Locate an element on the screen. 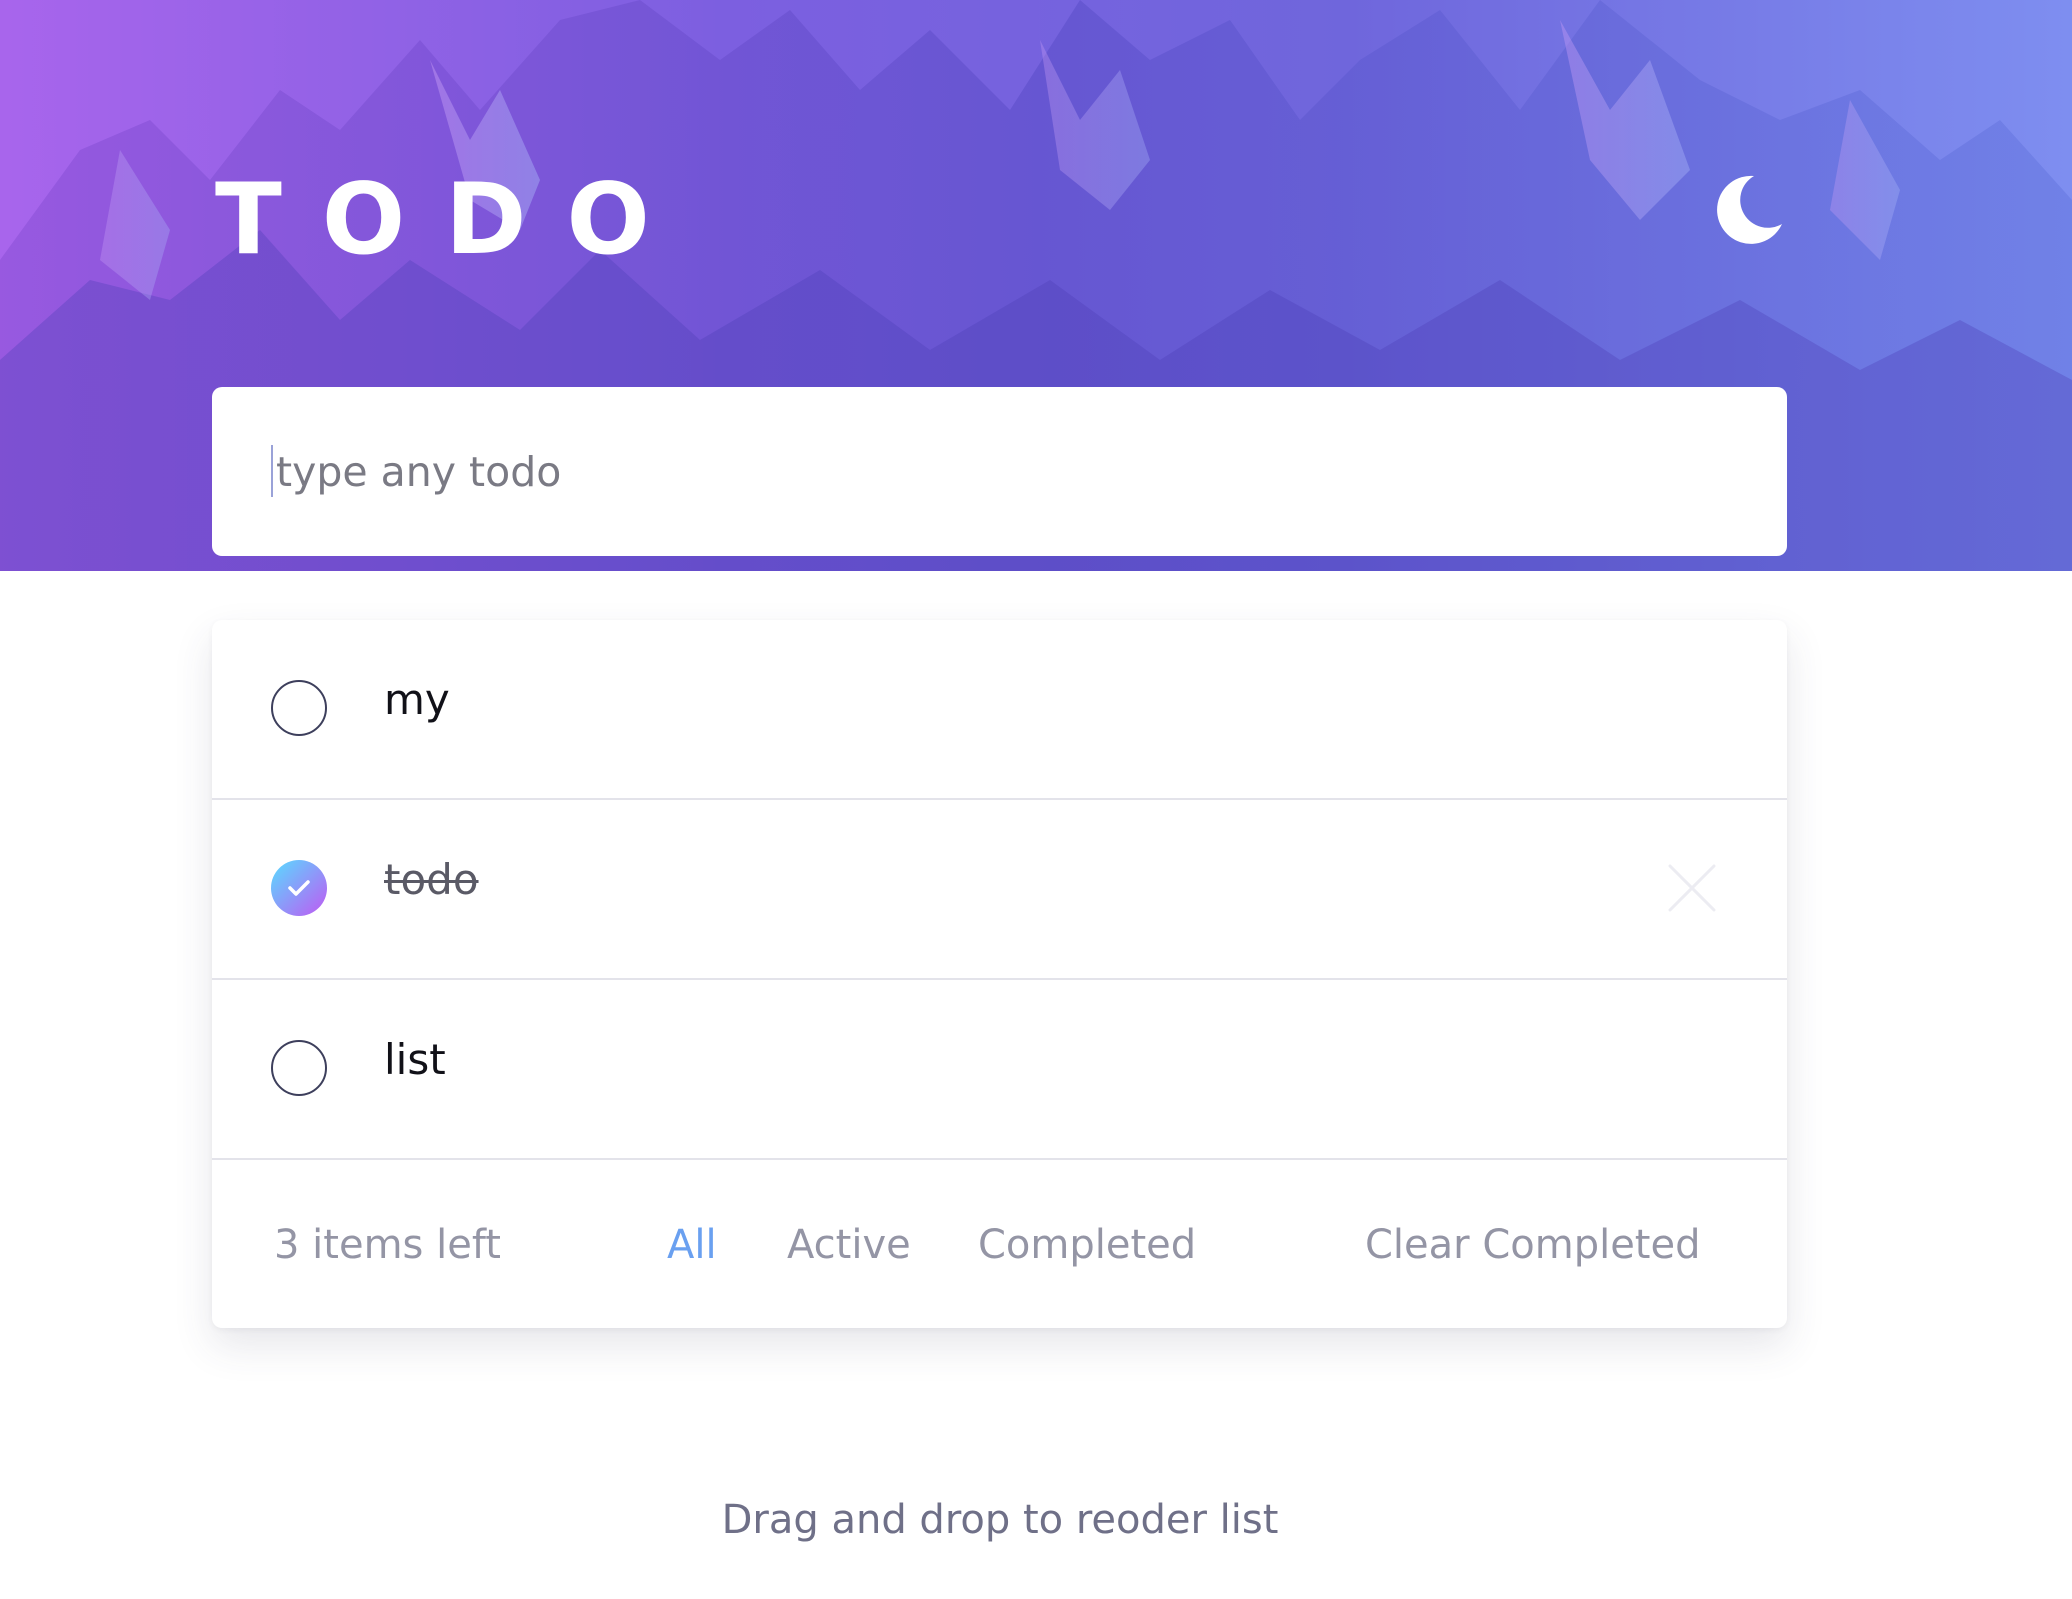  text-caret is located at coordinates (272, 471).